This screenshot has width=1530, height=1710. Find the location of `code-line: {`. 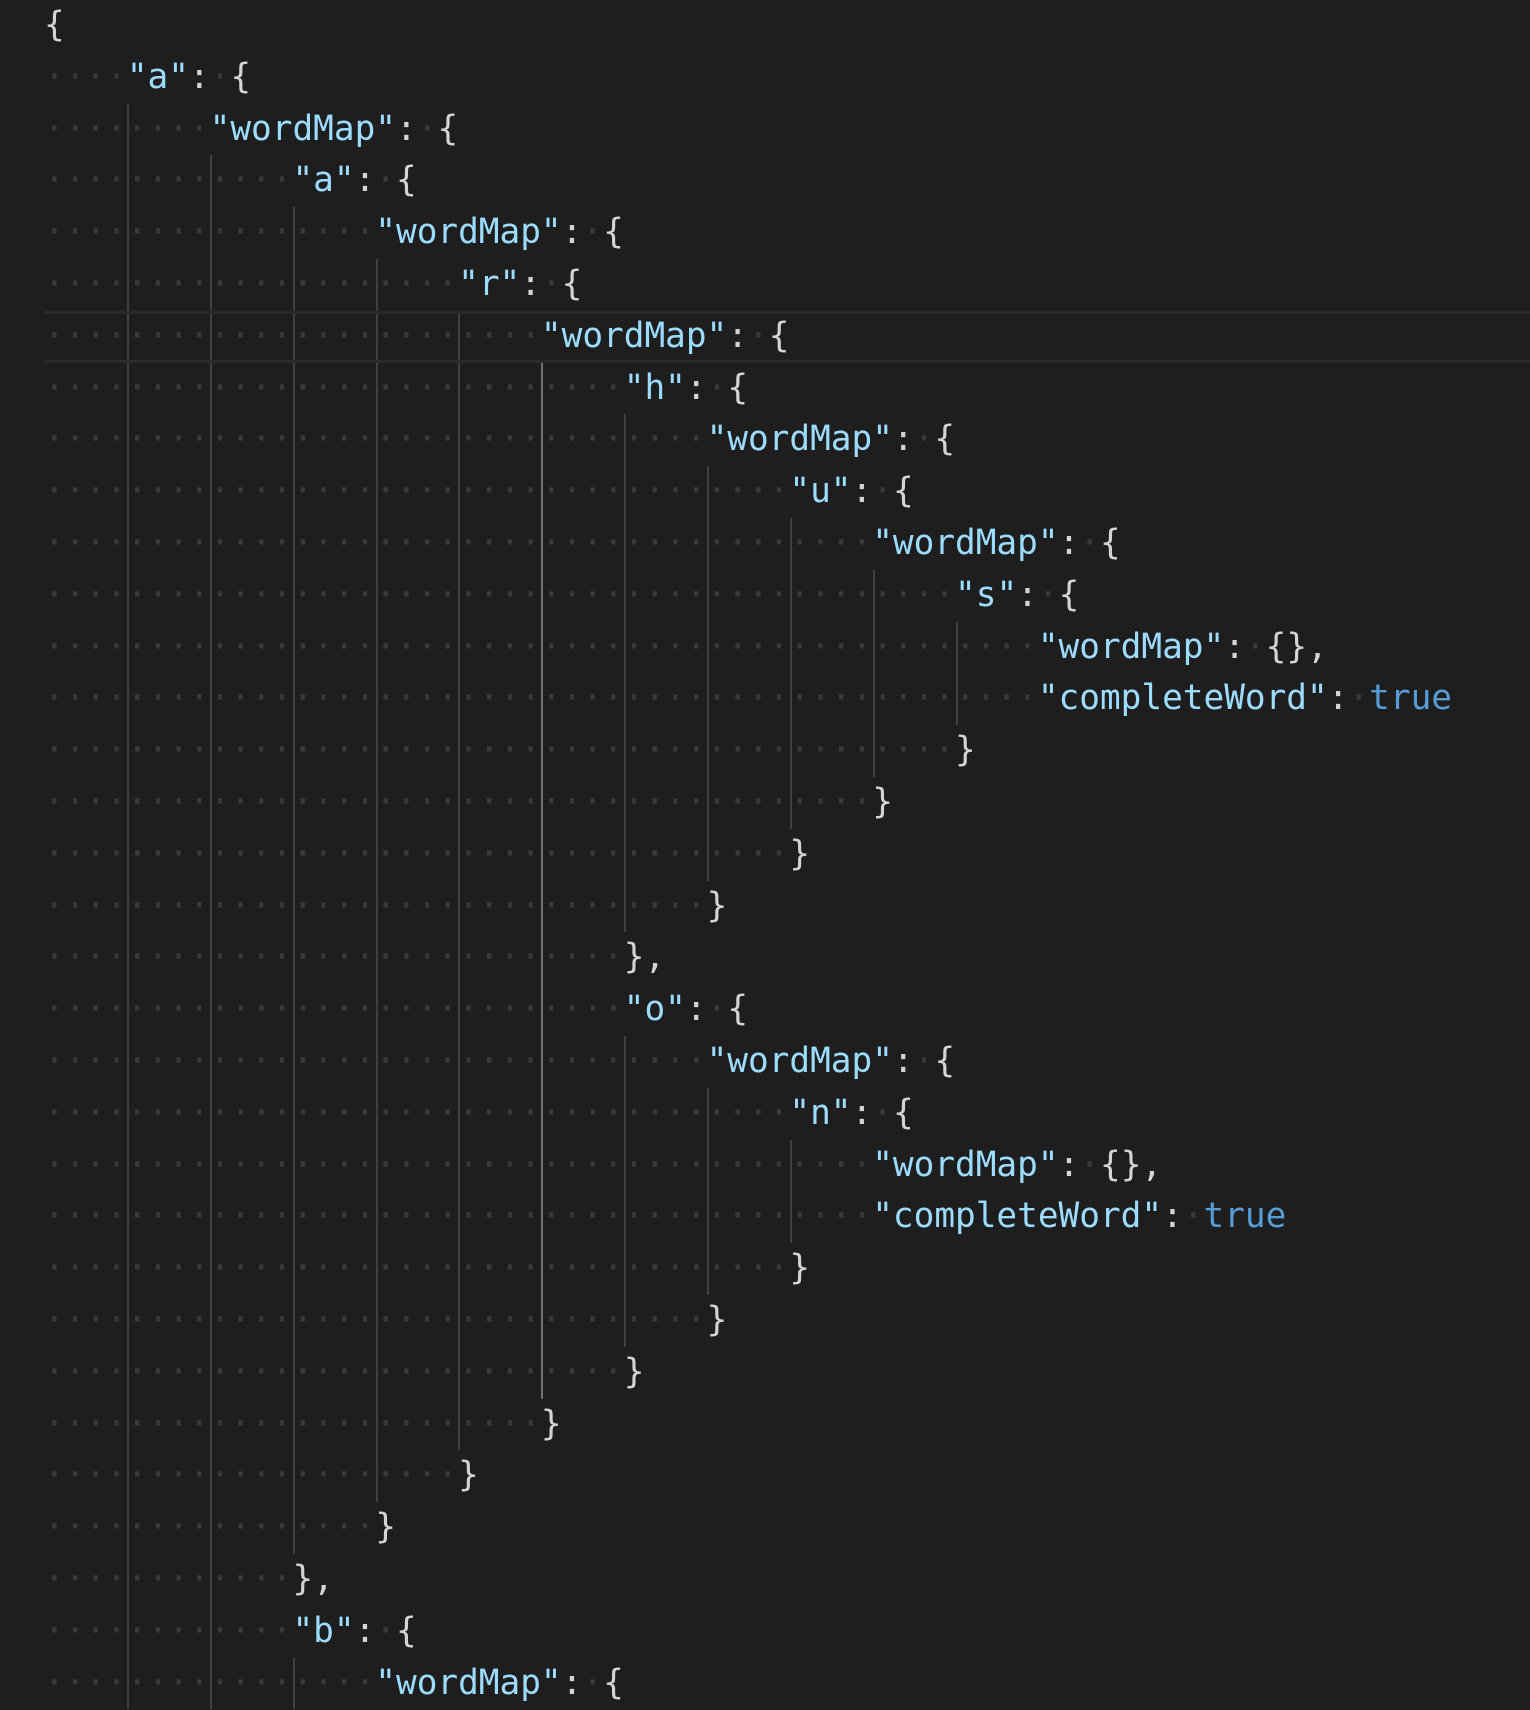

code-line: { is located at coordinates (787, 26).